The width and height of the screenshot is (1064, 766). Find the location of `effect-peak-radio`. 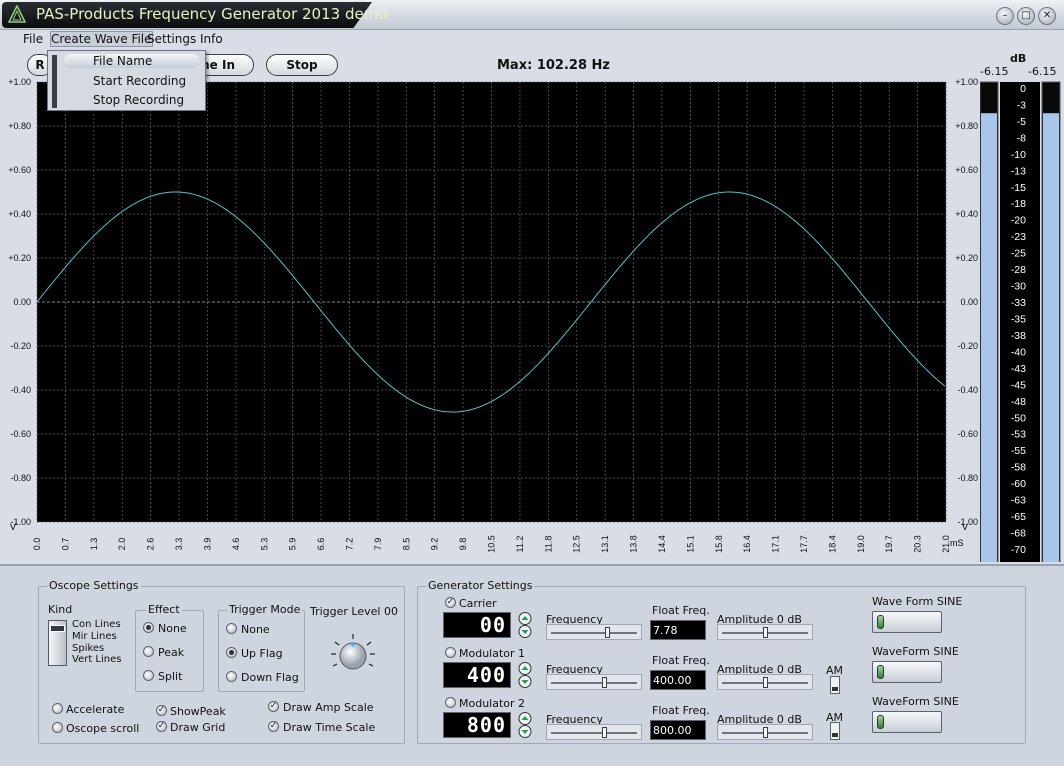

effect-peak-radio is located at coordinates (148, 651).